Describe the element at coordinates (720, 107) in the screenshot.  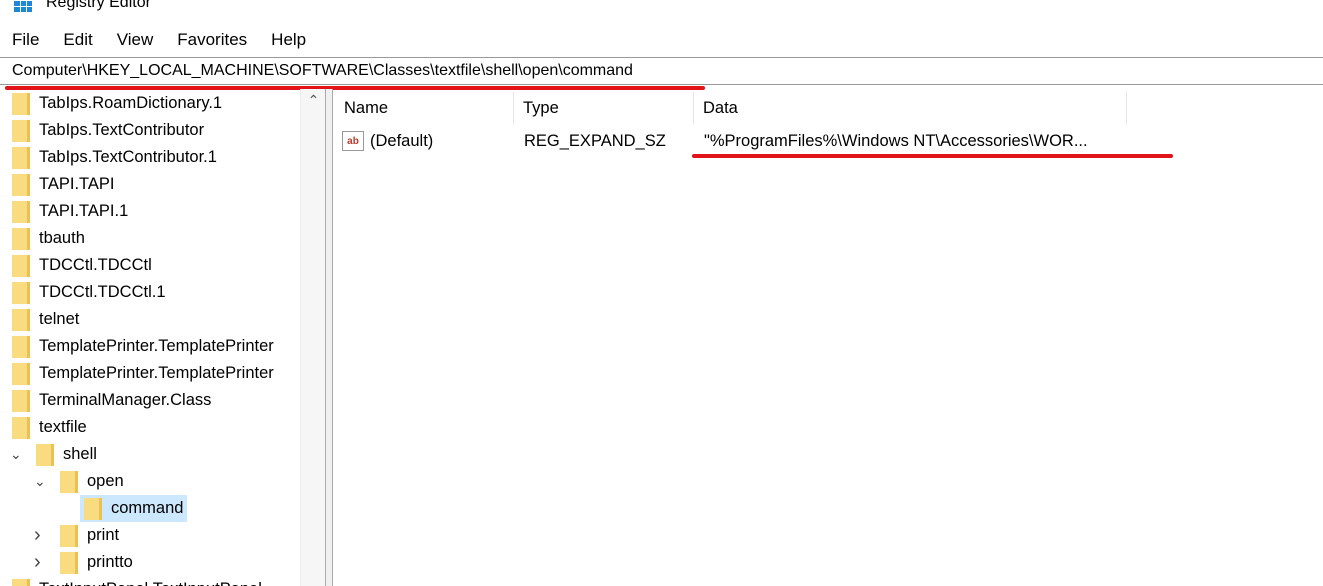
I see `column-data-label: Data` at that location.